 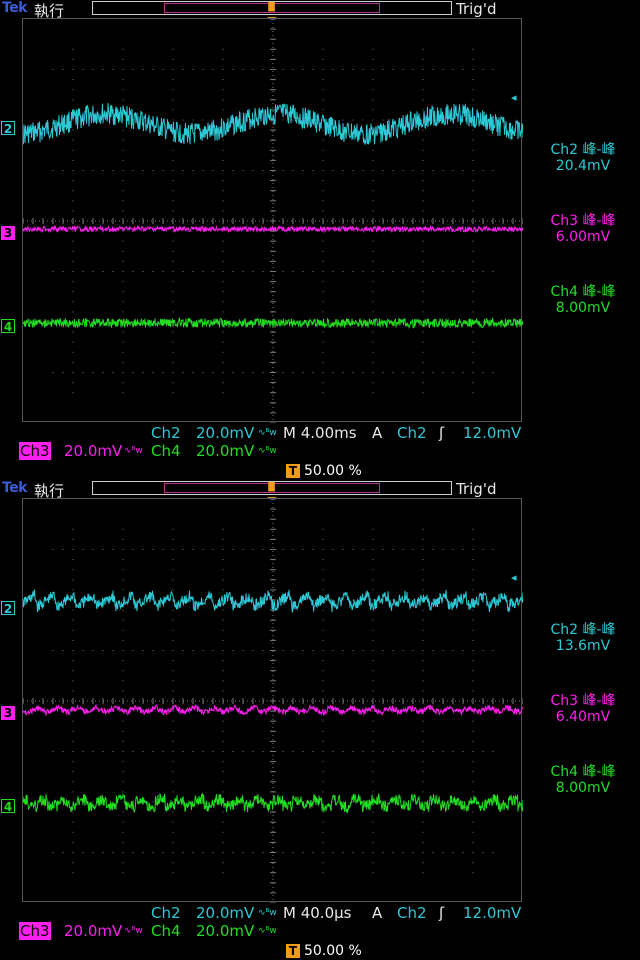 I want to click on status-line-1: Ch2 20.0mV ∿ᴮw M 40.0µs A Ch2 ʃ 12.0mV, so click(x=320, y=913).